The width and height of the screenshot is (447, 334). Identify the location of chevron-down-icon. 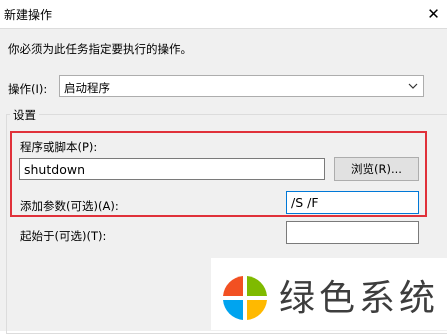
(413, 86).